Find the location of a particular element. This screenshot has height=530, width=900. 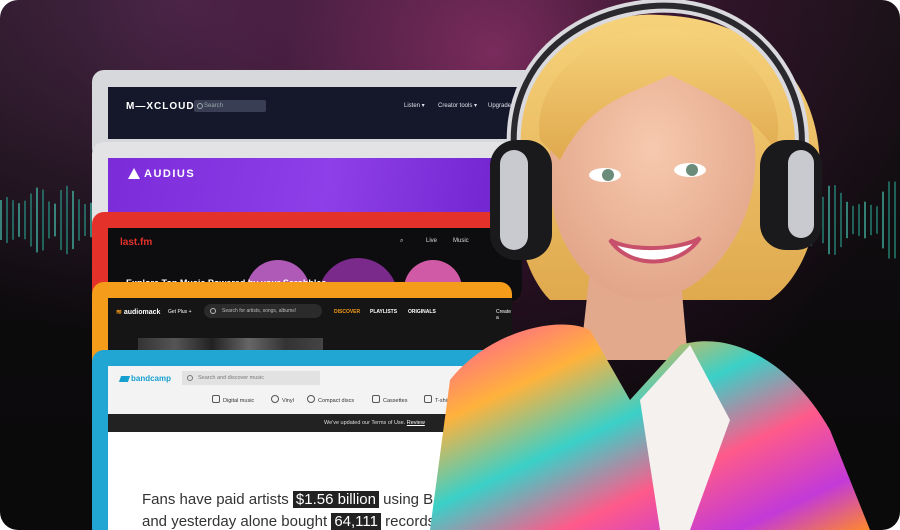

category-cassettes: Cassettes is located at coordinates (389, 399).